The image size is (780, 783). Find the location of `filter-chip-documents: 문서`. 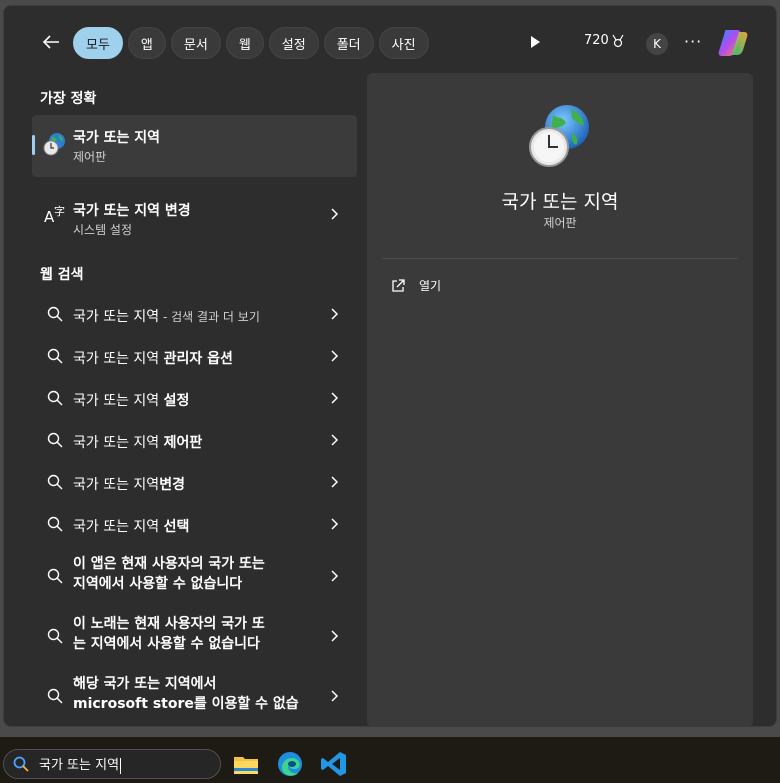

filter-chip-documents: 문서 is located at coordinates (195, 43).